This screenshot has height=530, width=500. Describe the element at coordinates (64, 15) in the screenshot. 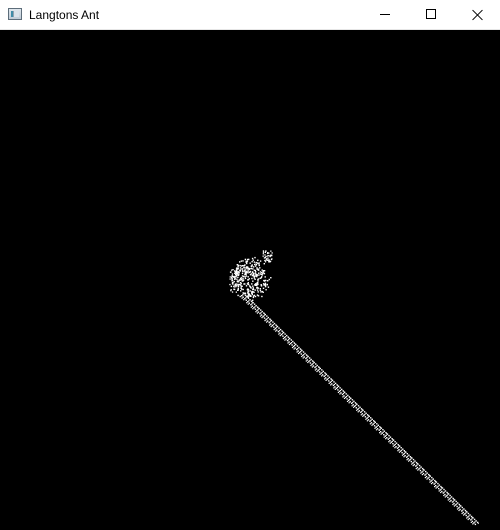

I see `window-title: Langtons Ant` at that location.